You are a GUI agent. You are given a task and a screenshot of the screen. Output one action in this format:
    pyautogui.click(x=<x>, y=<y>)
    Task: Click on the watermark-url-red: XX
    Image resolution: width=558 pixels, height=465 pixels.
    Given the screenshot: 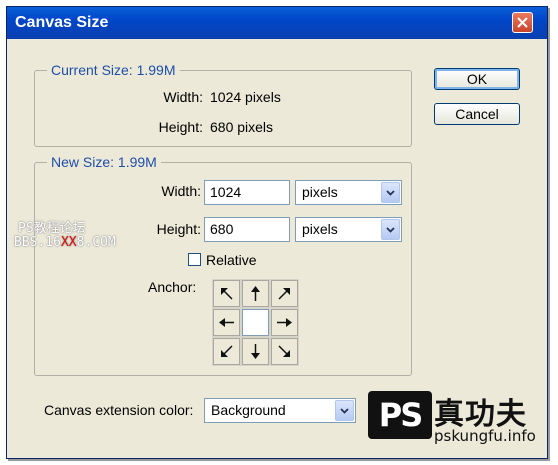 What is the action you would take?
    pyautogui.click(x=68, y=242)
    